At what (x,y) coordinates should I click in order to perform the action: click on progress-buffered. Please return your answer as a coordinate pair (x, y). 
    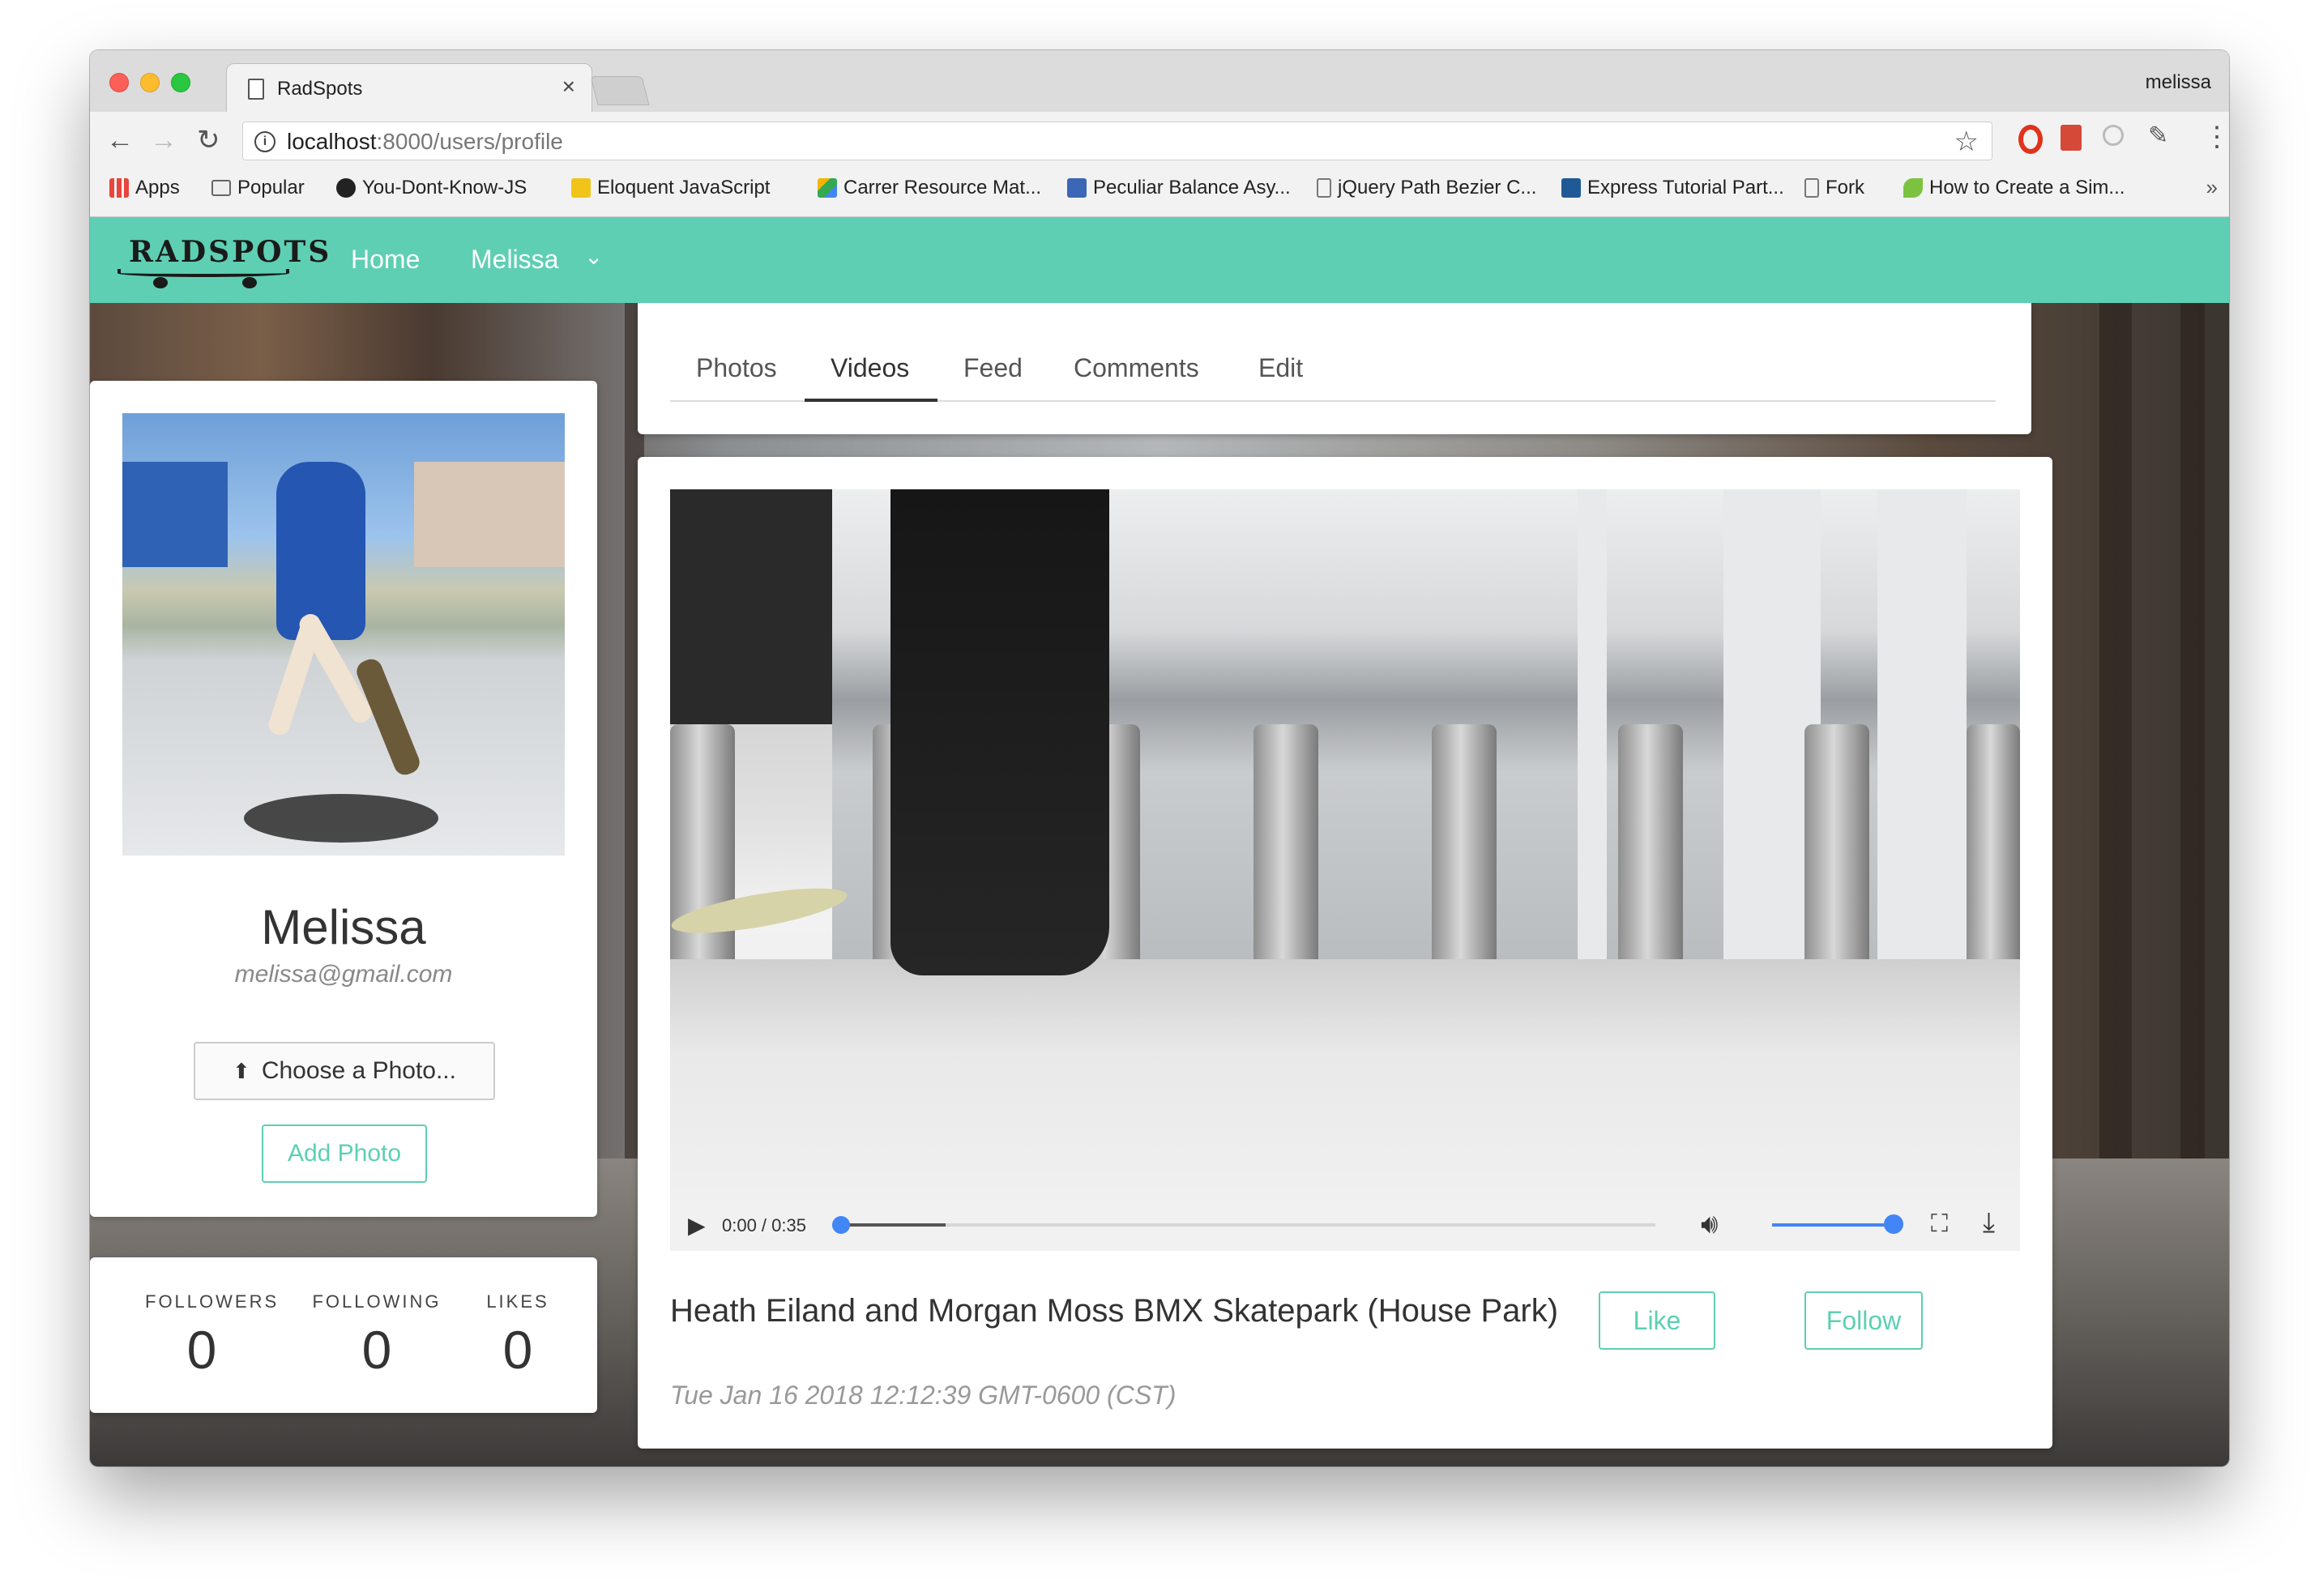
    Looking at the image, I should click on (893, 1225).